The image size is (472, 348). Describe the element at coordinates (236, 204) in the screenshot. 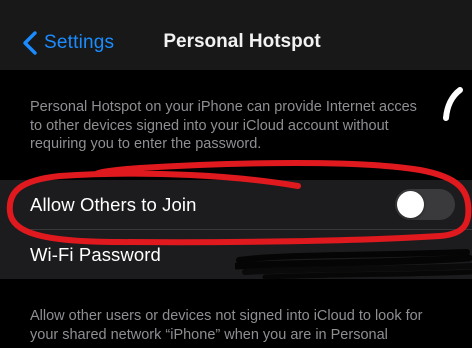

I see `allow-others-row: Allow Others to Join` at that location.